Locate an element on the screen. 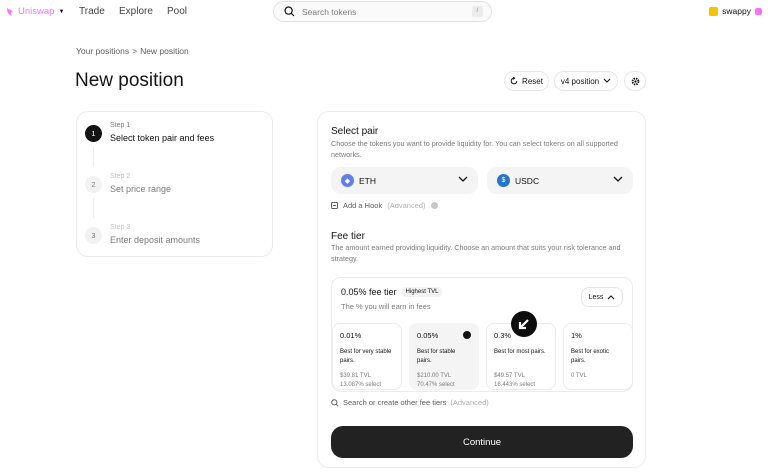 The width and height of the screenshot is (768, 472). step-3-label: Enter deposit amounts is located at coordinates (155, 240).